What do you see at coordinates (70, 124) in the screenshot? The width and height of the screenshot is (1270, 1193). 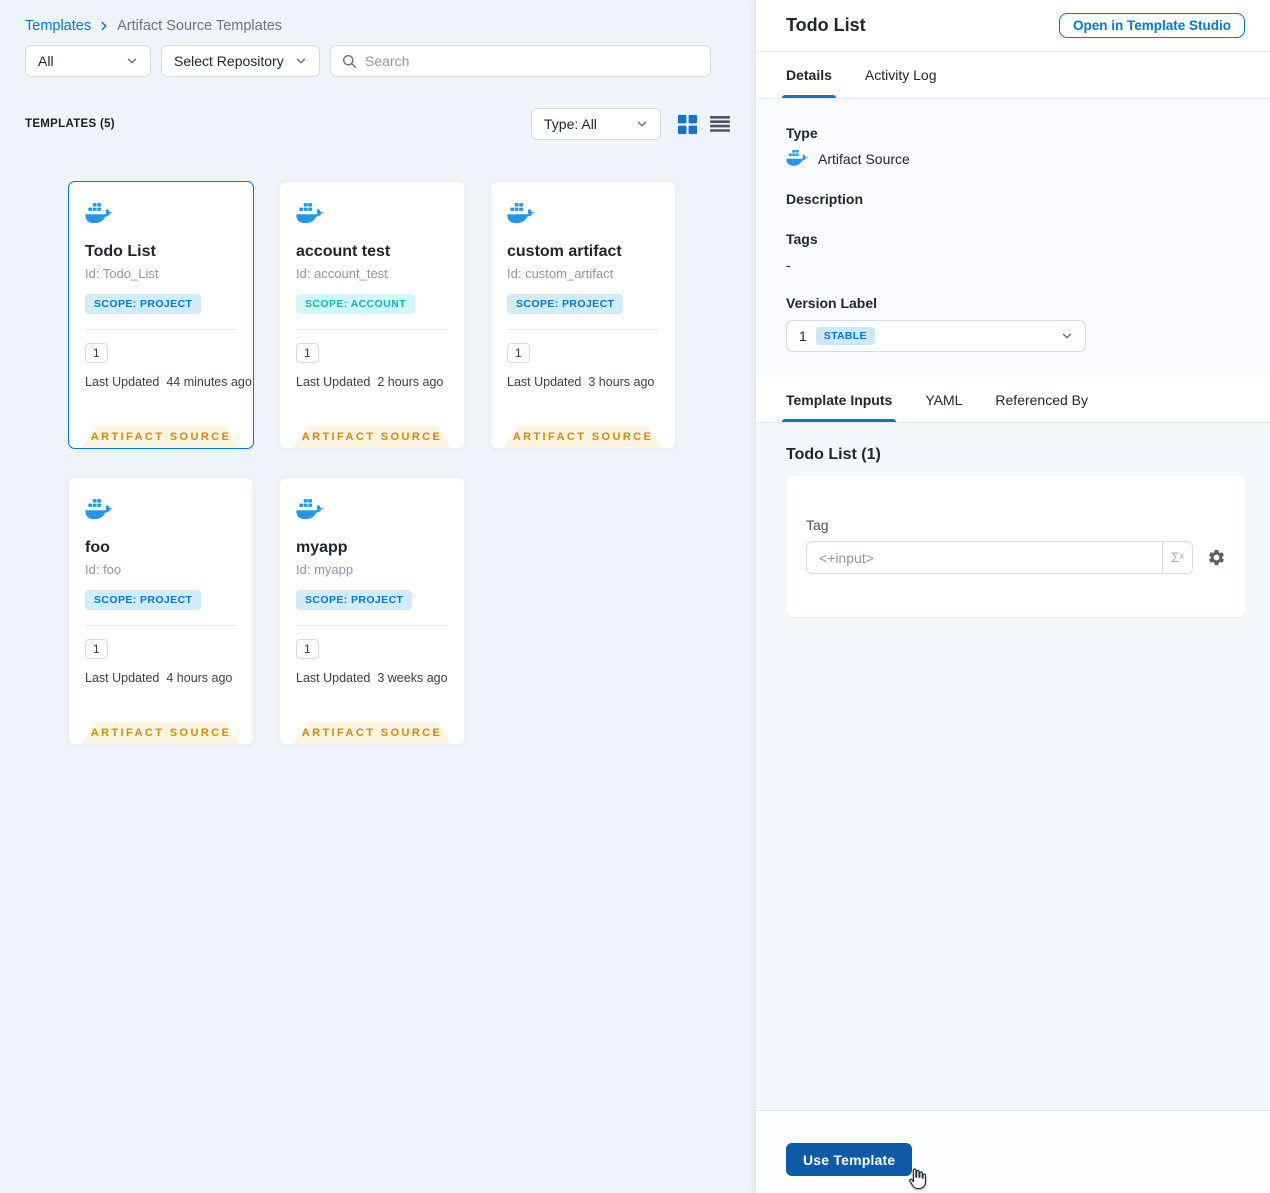 I see `templates-count-label: TEMPLATES (5)` at bounding box center [70, 124].